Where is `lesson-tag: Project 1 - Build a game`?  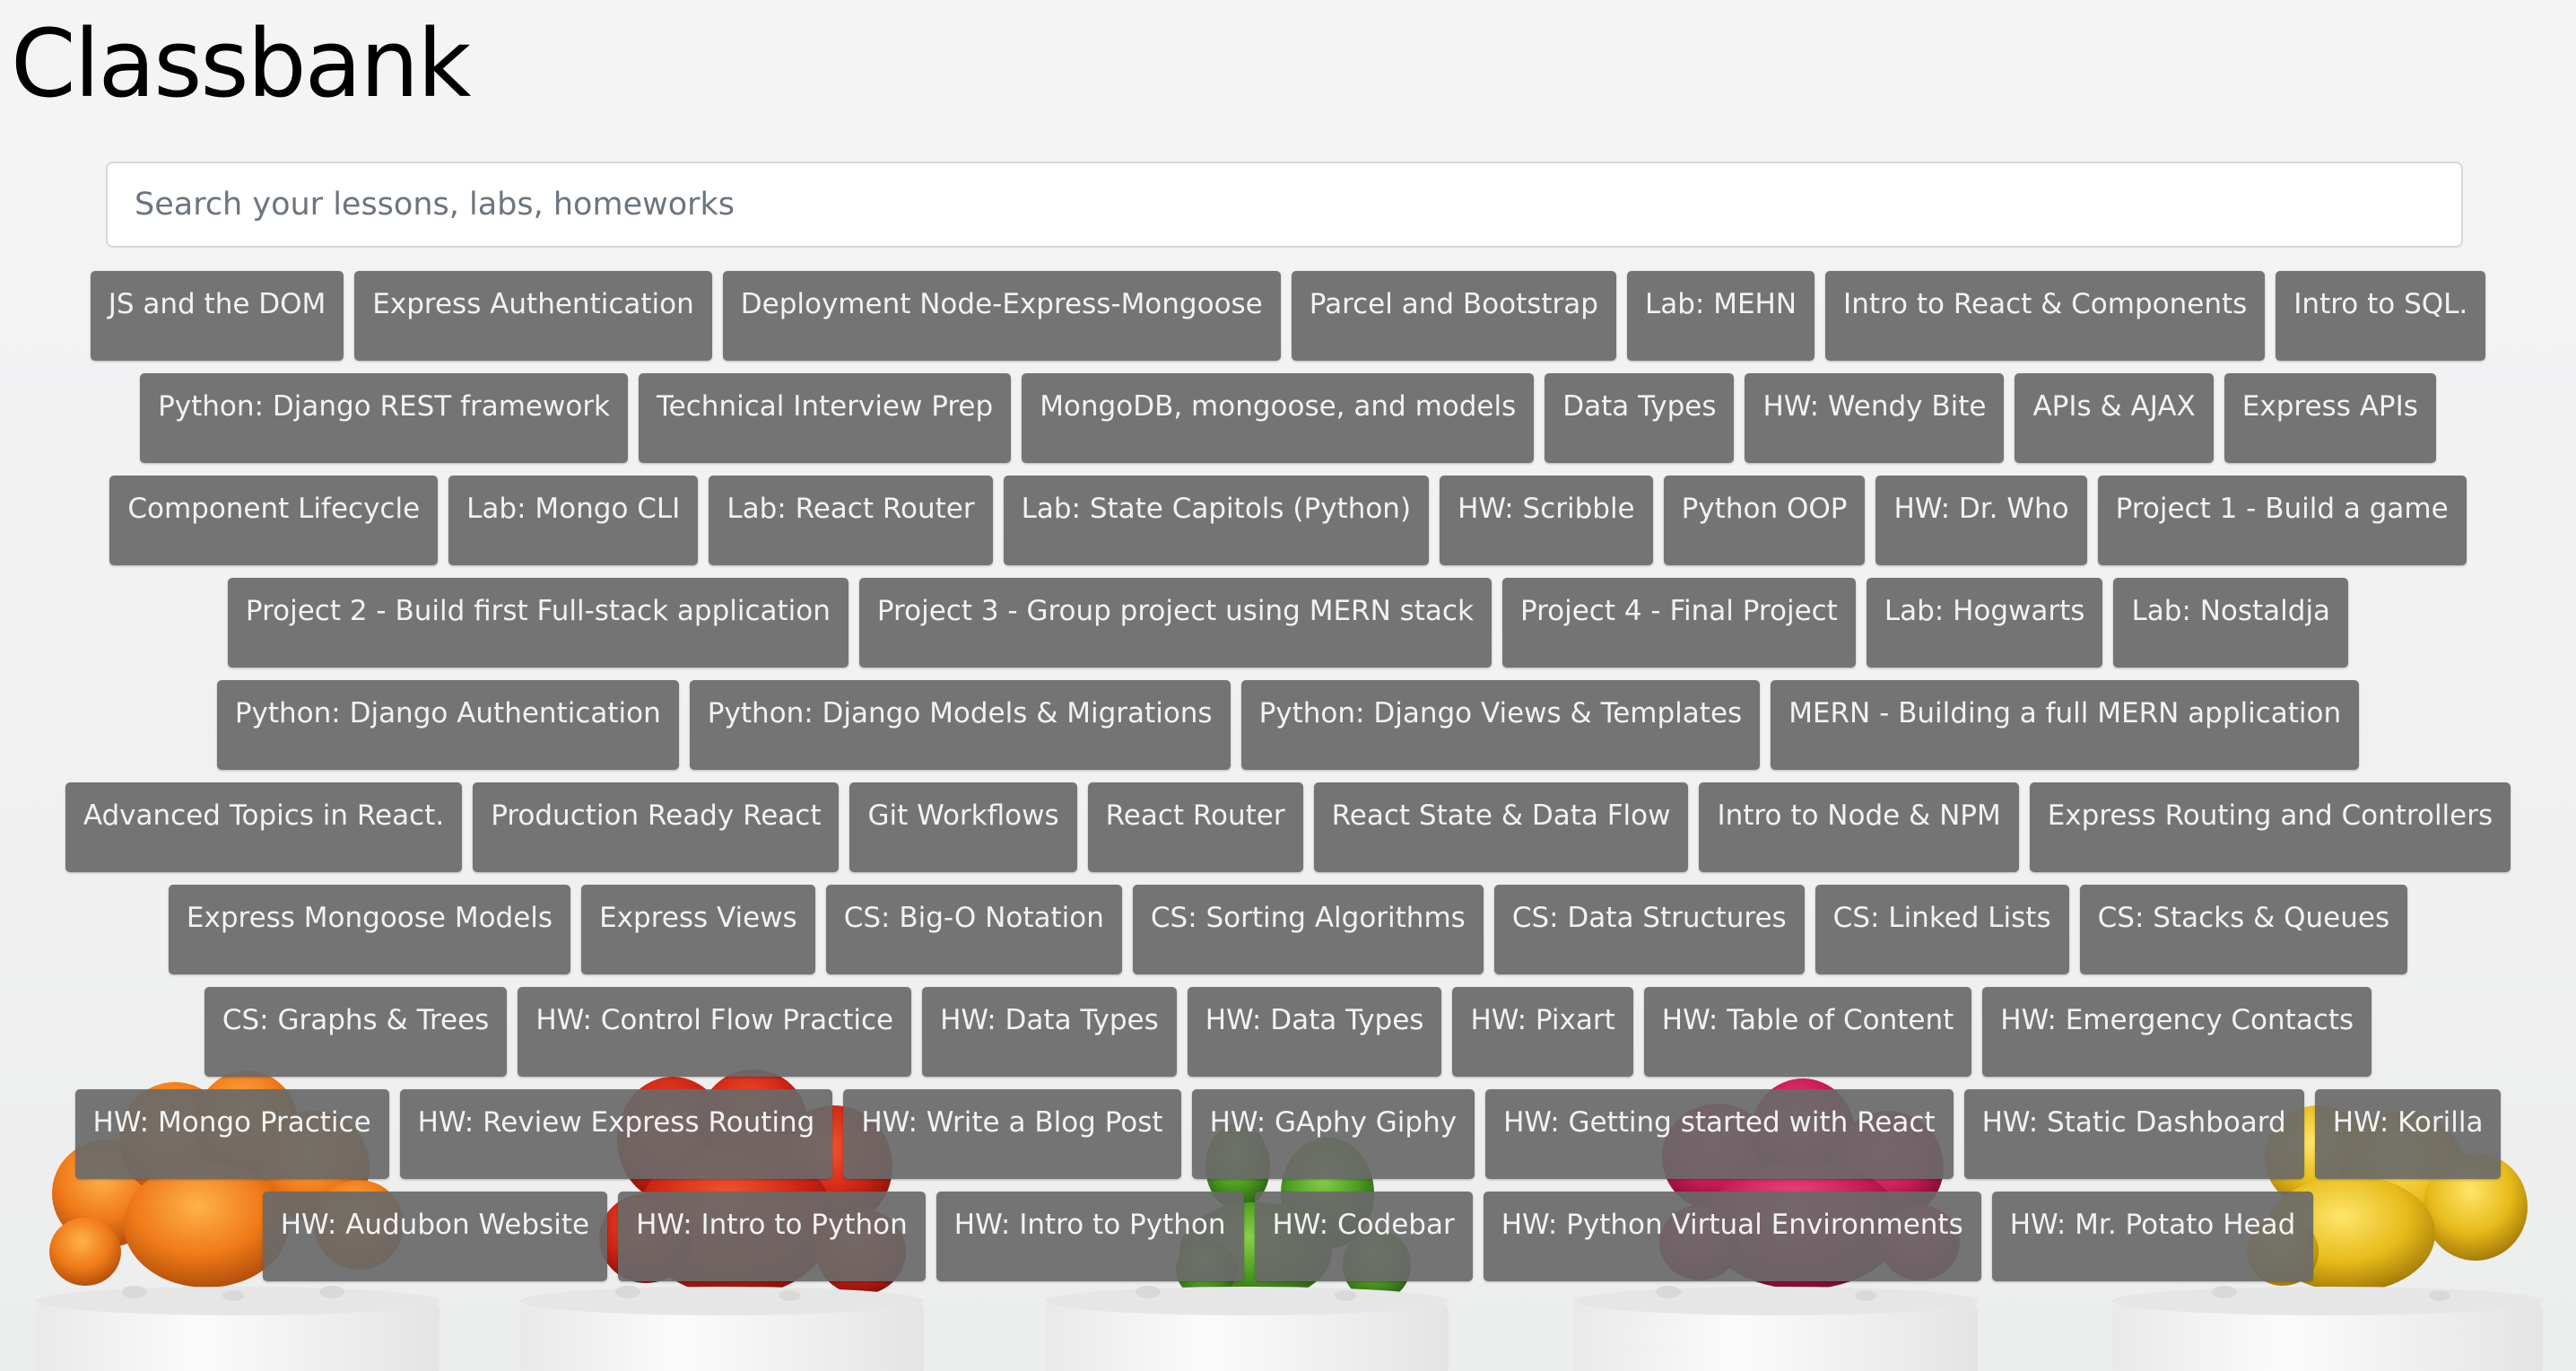 lesson-tag: Project 1 - Build a game is located at coordinates (2282, 520).